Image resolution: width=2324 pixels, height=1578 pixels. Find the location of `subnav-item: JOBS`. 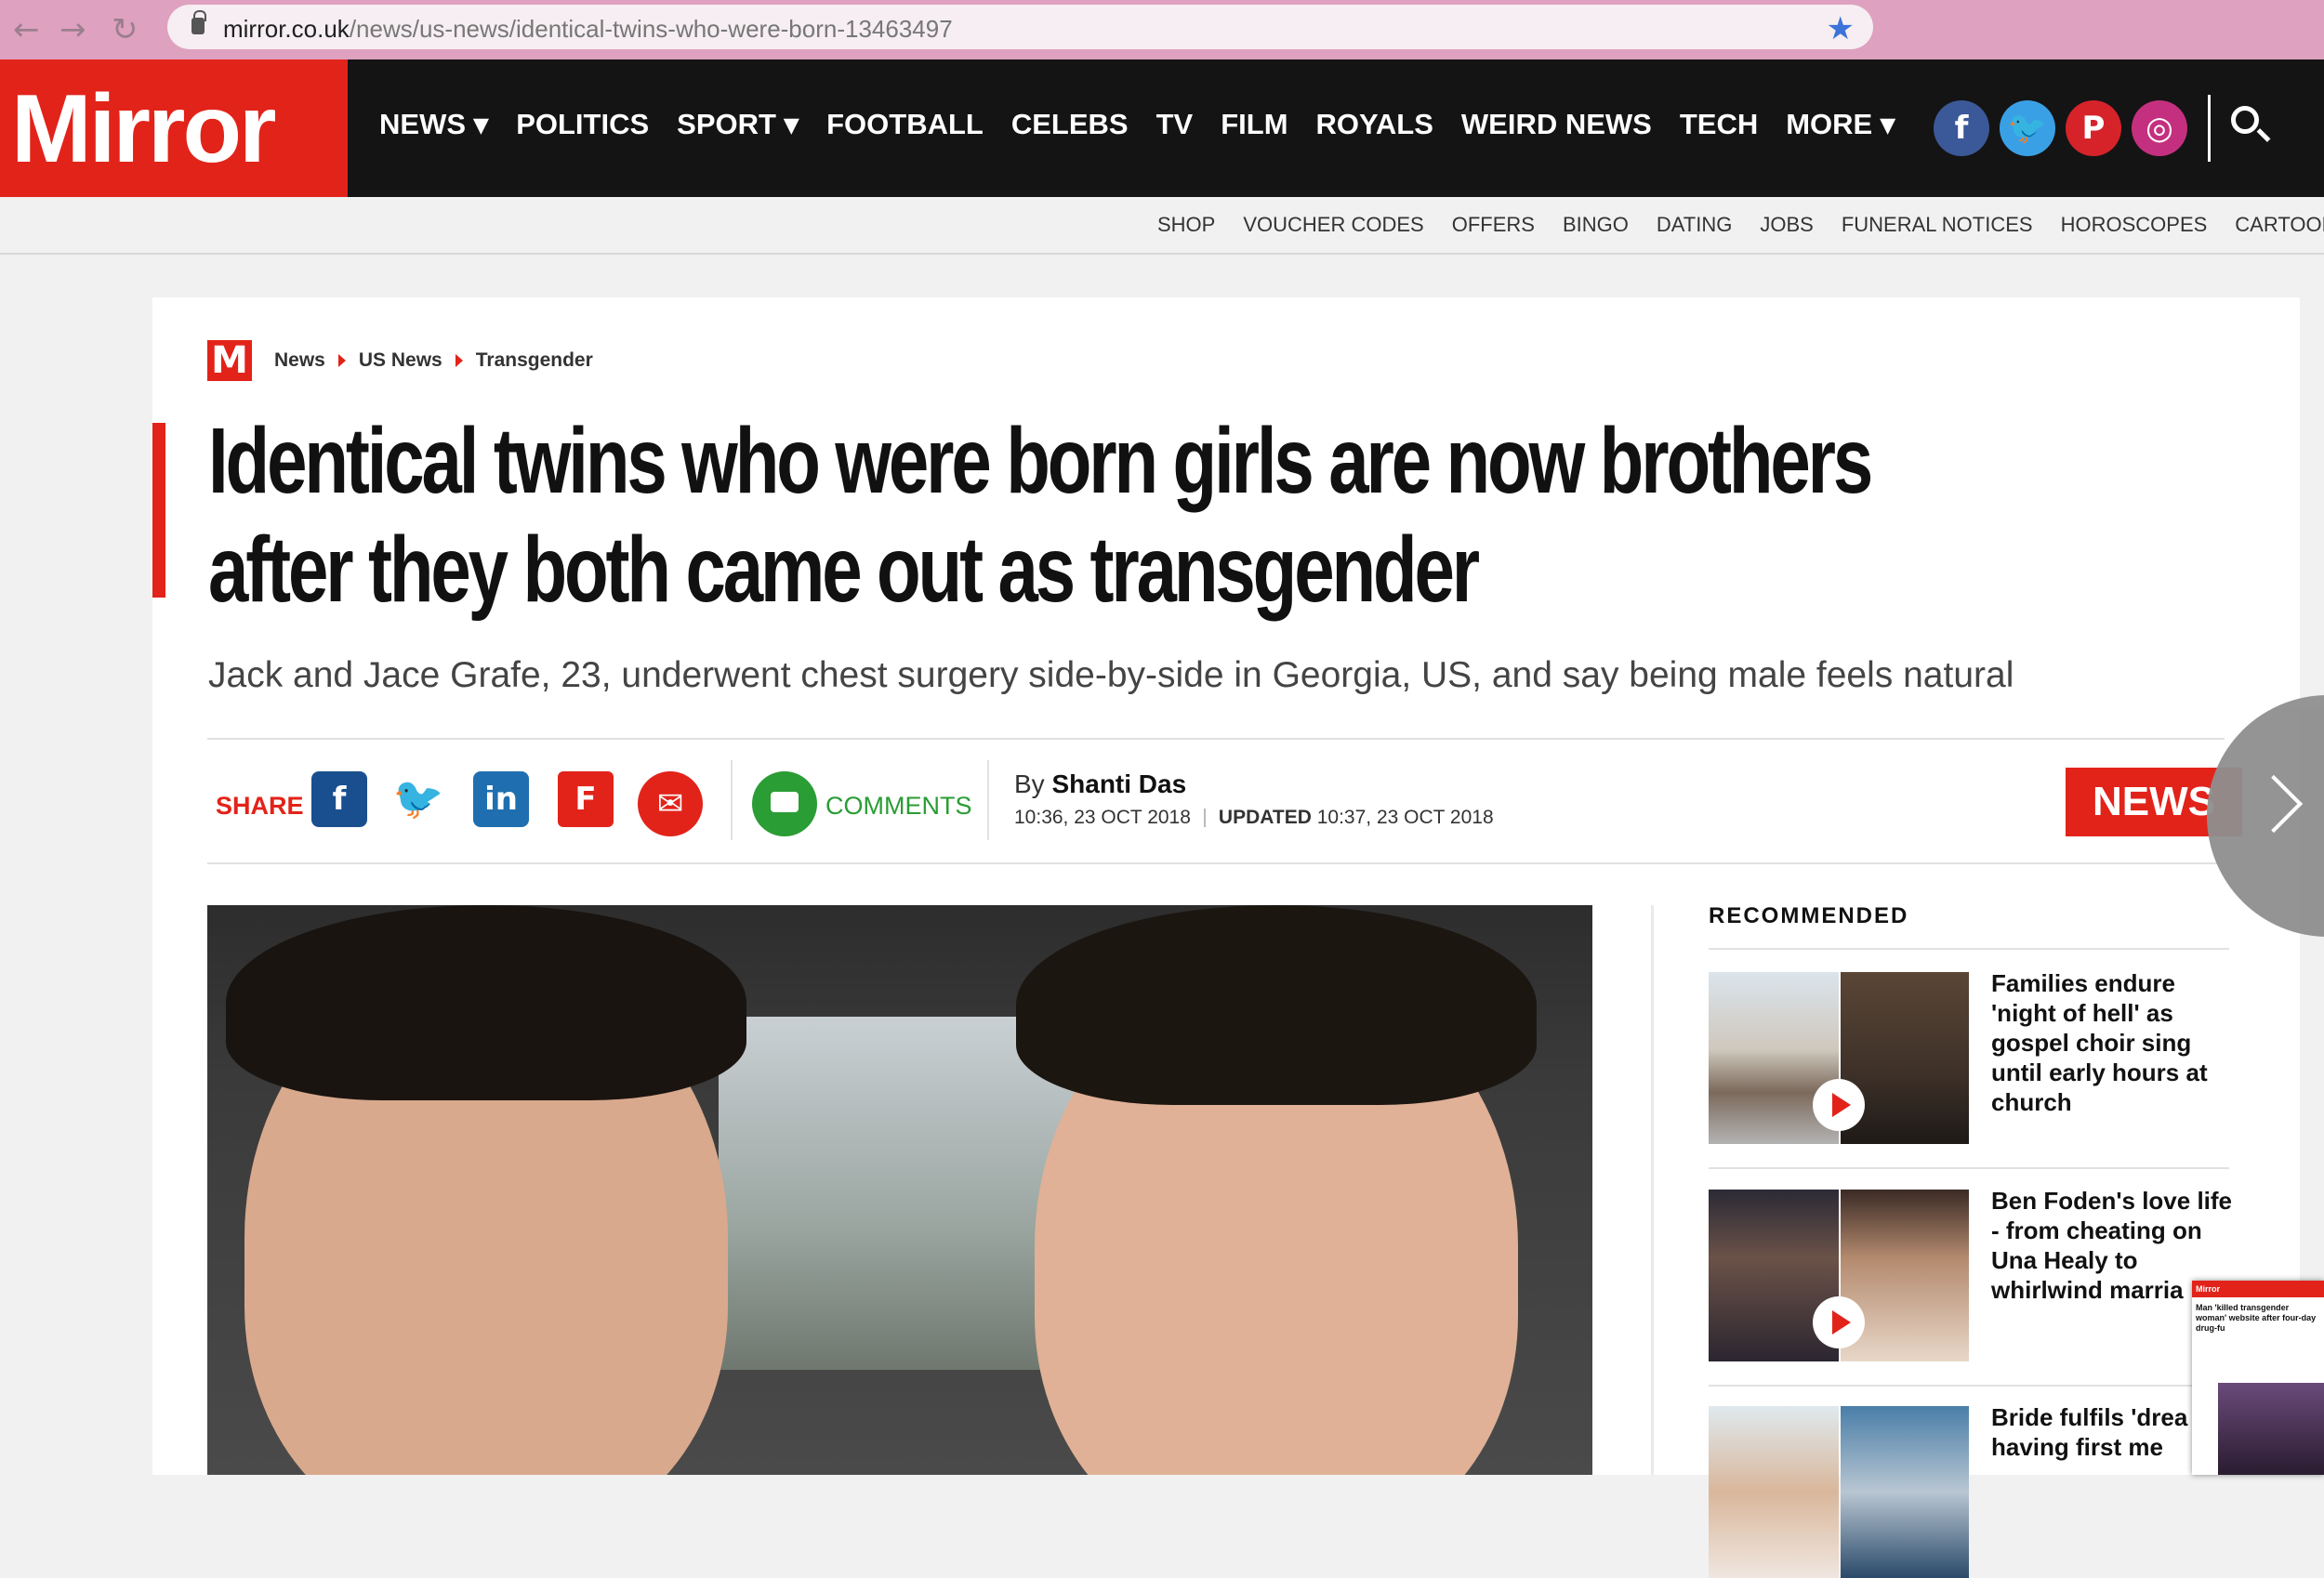

subnav-item: JOBS is located at coordinates (1786, 225).